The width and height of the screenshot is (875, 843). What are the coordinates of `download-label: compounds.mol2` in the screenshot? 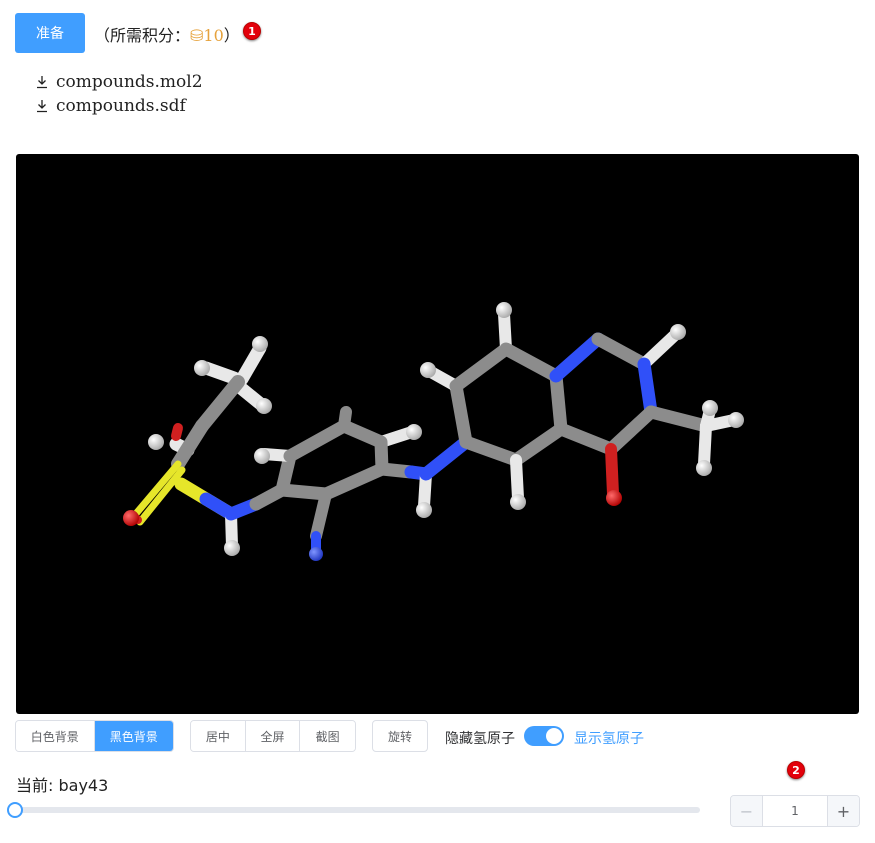 It's located at (129, 82).